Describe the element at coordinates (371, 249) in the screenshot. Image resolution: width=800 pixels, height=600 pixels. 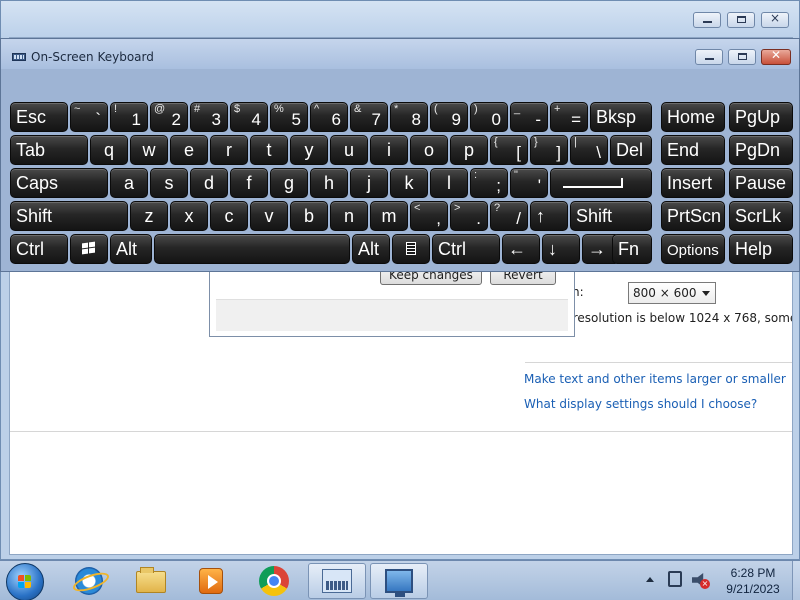
I see `key-alt-right: Alt` at that location.